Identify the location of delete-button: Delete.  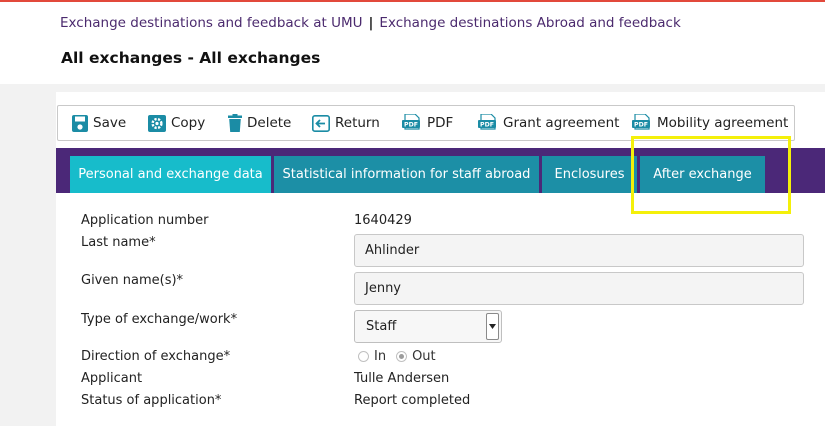
(259, 123).